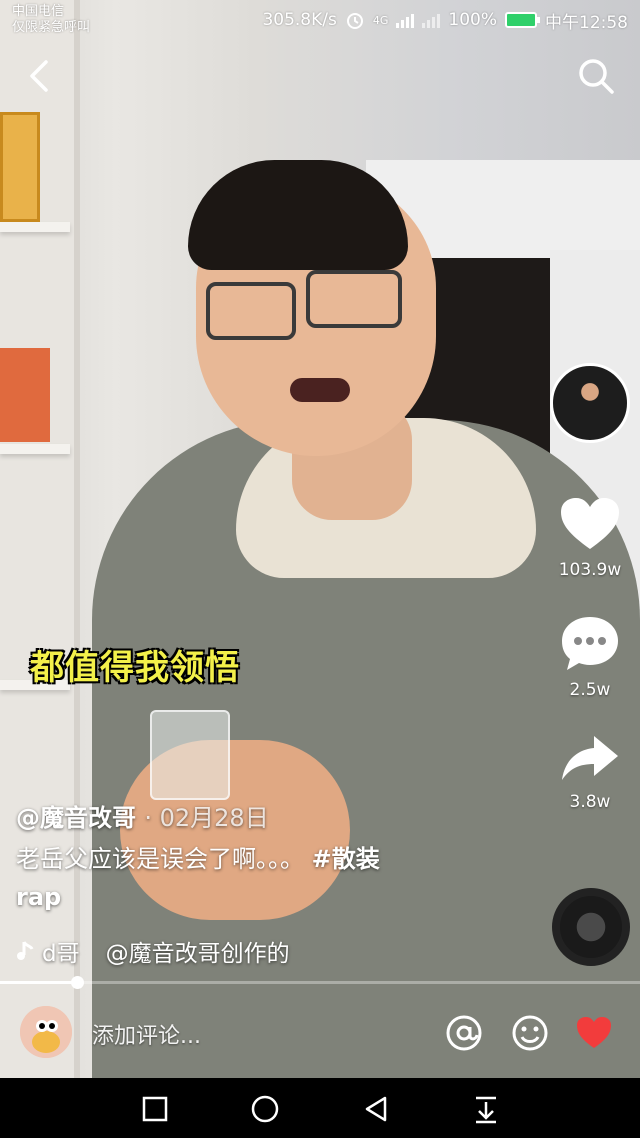 The width and height of the screenshot is (640, 1138). What do you see at coordinates (445, 20) in the screenshot?
I see `status-right: 305.8K/s 4G 100% 中午12:58` at bounding box center [445, 20].